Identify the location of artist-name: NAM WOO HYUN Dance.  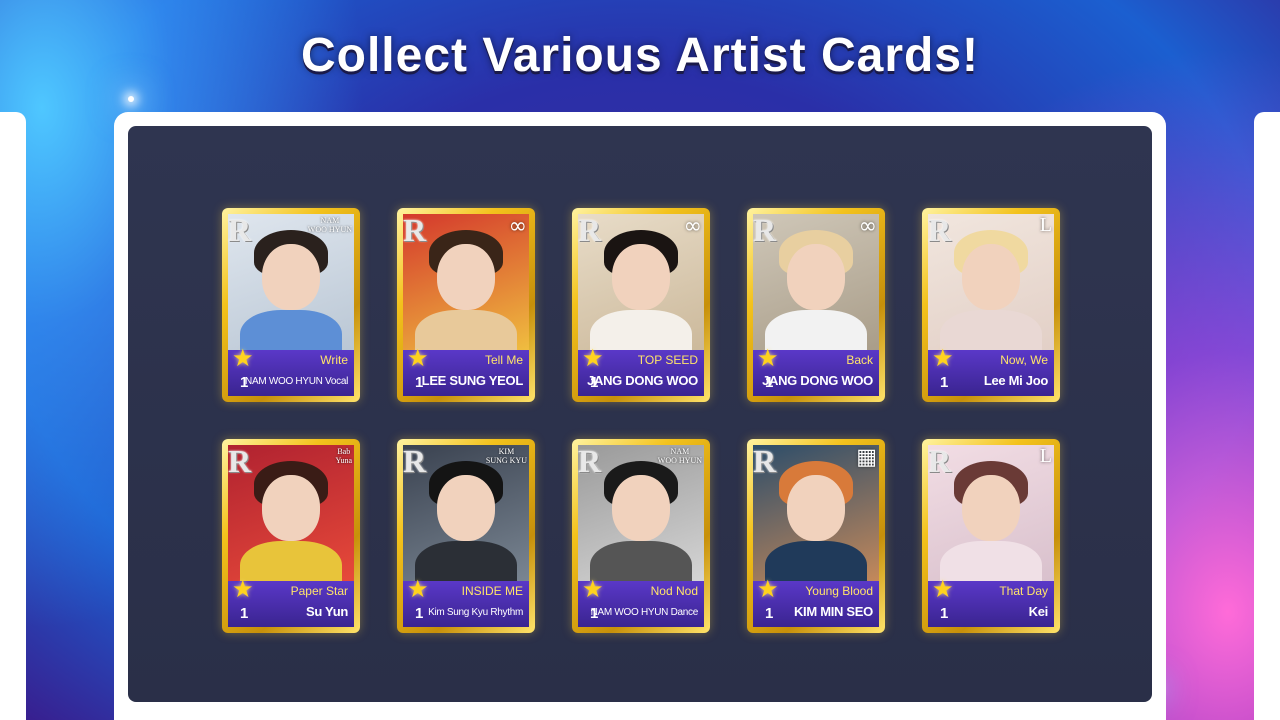
(644, 612).